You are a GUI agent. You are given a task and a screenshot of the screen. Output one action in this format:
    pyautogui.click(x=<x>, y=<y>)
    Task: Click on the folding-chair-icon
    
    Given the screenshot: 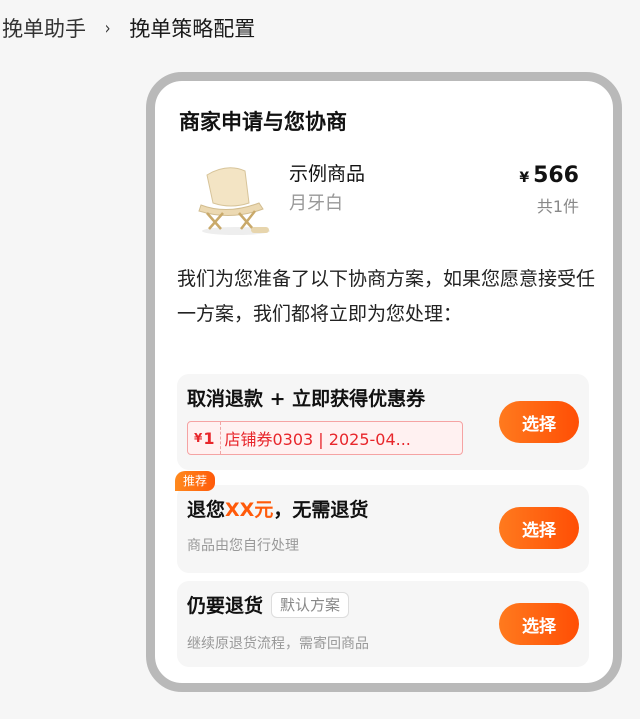 What is the action you would take?
    pyautogui.click(x=236, y=199)
    